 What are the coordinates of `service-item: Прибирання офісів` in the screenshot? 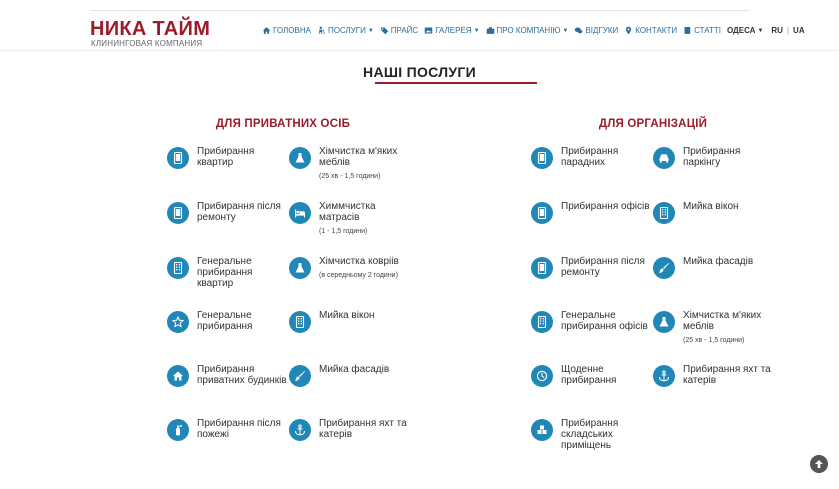 It's located at (593, 212).